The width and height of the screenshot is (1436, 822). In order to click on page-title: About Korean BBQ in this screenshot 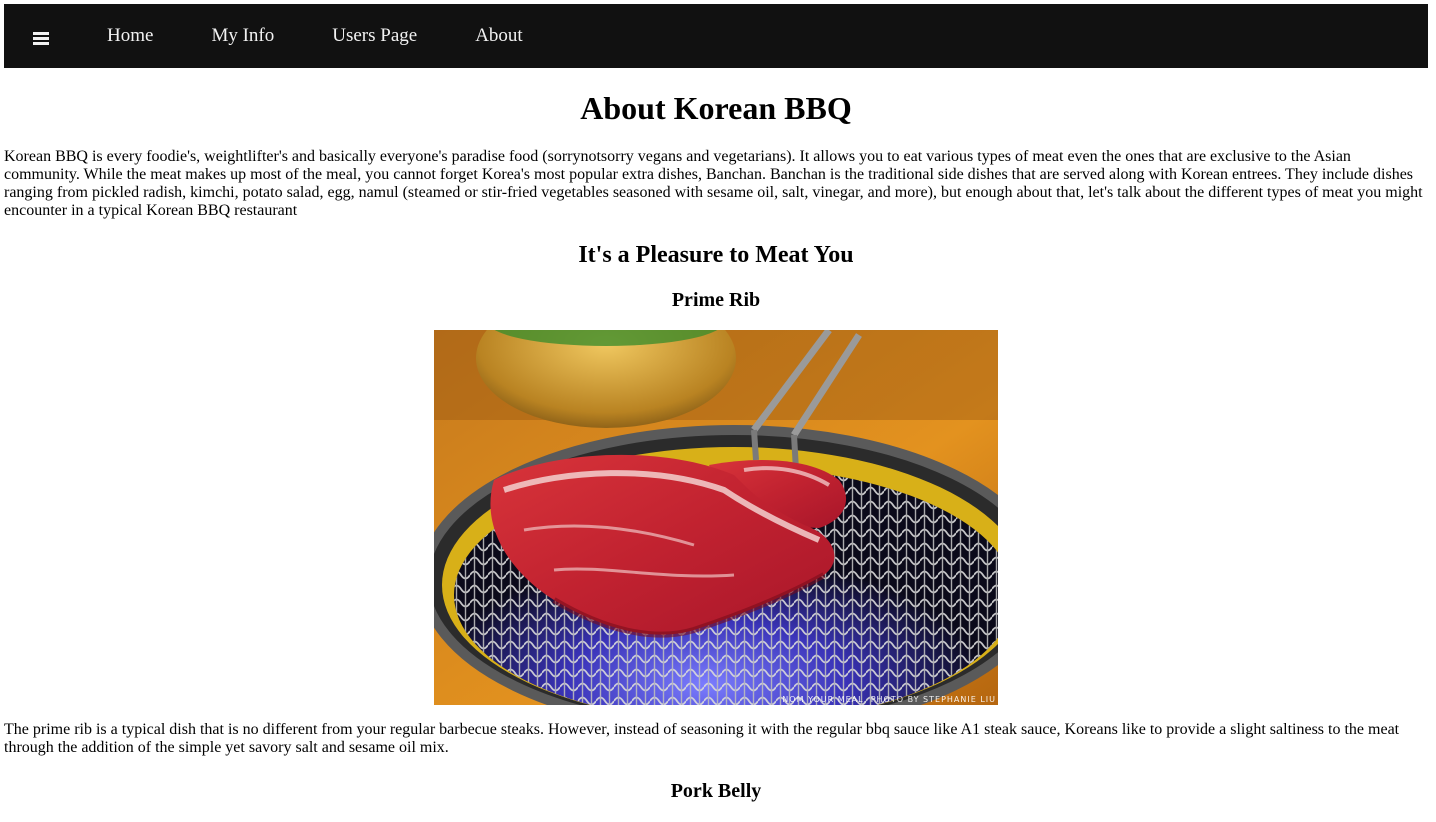, I will do `click(716, 108)`.